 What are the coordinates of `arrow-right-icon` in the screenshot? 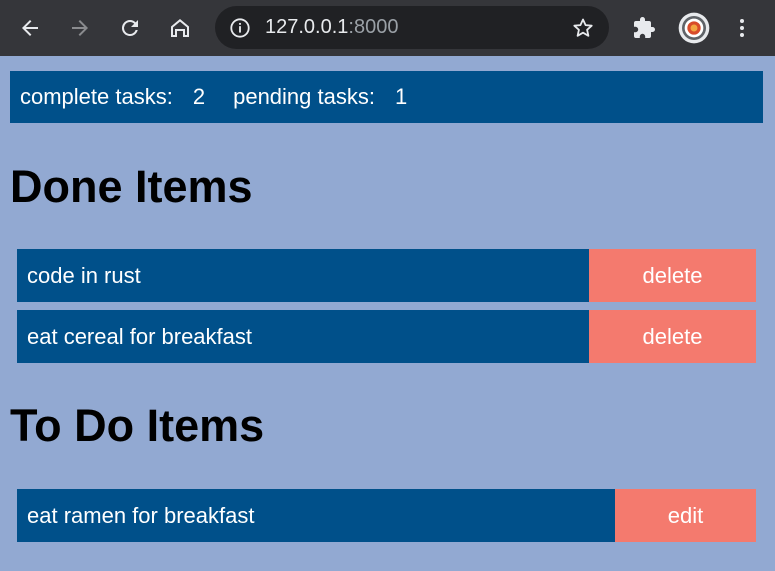 It's located at (80, 28).